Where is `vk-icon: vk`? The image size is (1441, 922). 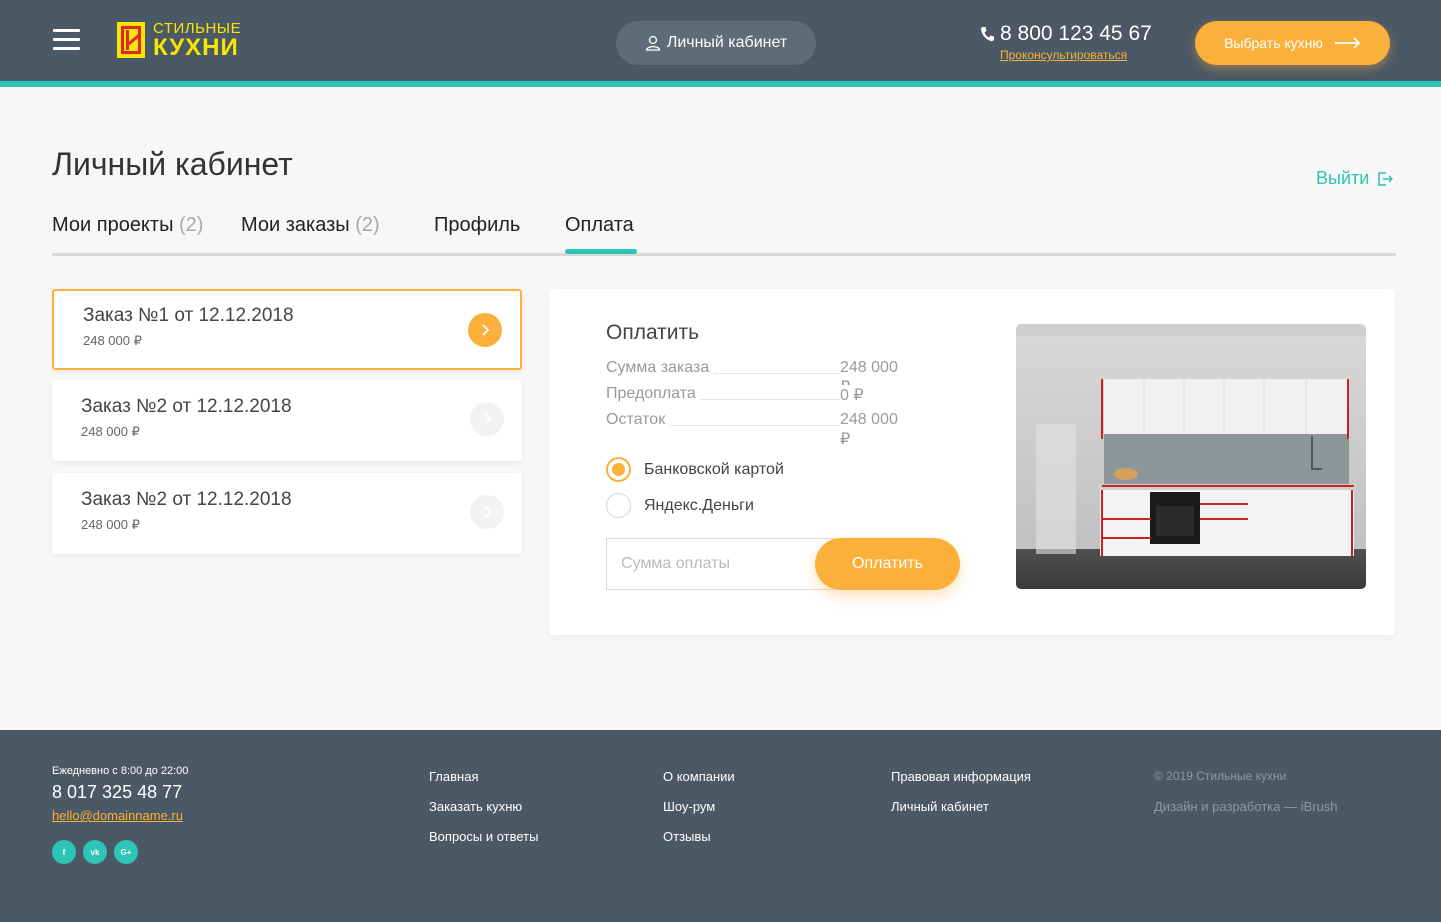 vk-icon: vk is located at coordinates (95, 852).